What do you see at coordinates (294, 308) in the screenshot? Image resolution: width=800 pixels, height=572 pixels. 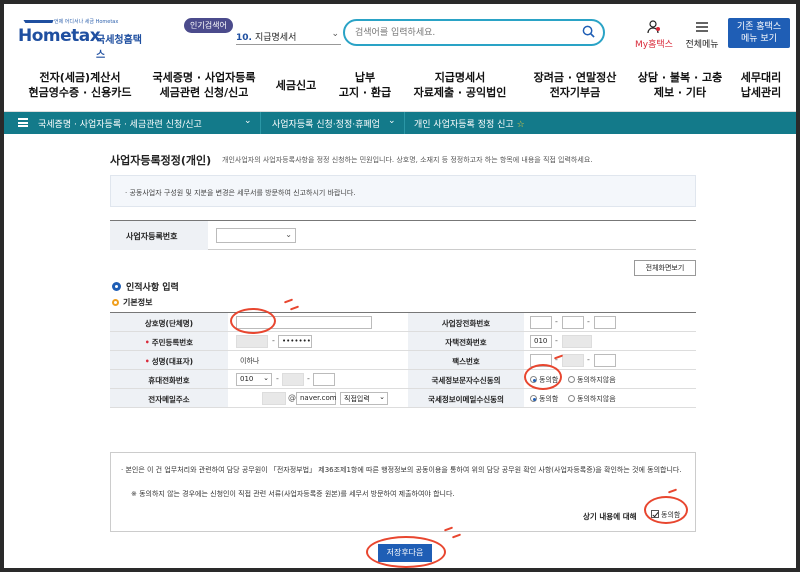 I see `annotation-stroke` at bounding box center [294, 308].